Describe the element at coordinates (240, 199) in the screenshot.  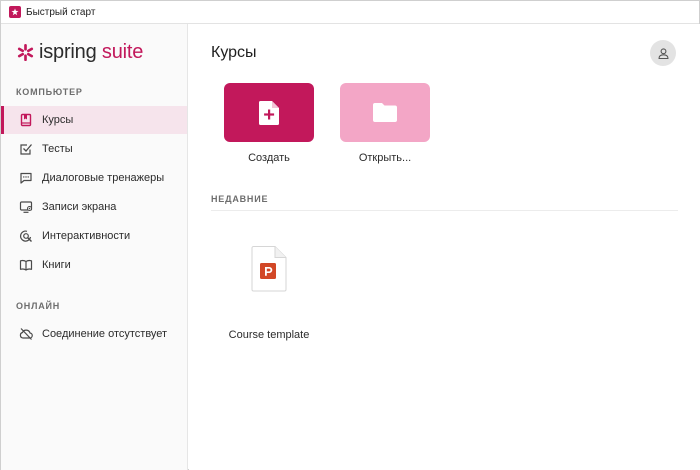
I see `recent-section-label: НЕДАВНИЕ` at that location.